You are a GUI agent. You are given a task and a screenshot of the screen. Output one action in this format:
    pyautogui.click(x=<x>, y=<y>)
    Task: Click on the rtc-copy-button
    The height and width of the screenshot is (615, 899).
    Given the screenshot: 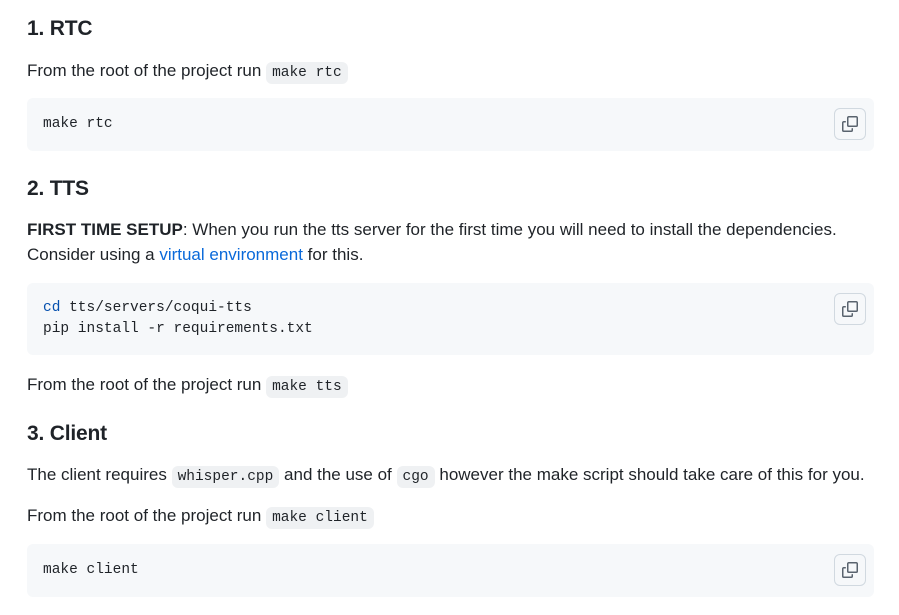 What is the action you would take?
    pyautogui.click(x=850, y=124)
    